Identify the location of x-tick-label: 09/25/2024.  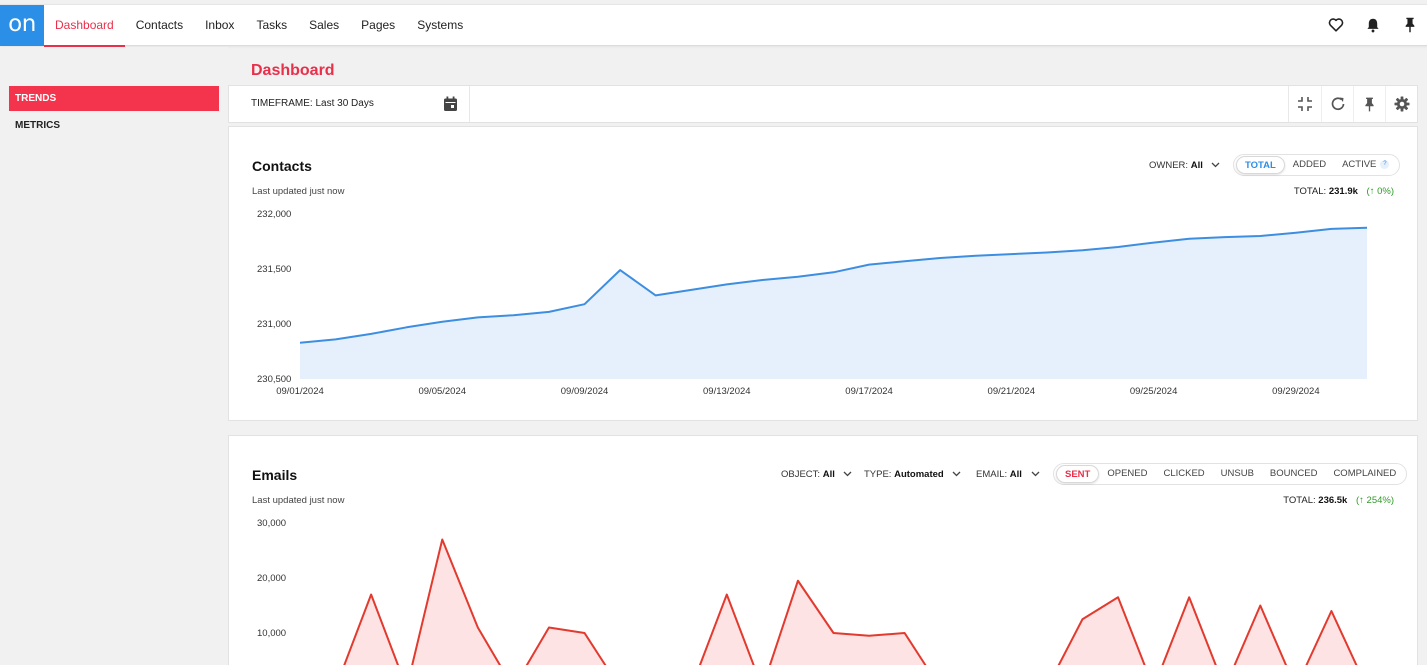
(1154, 391).